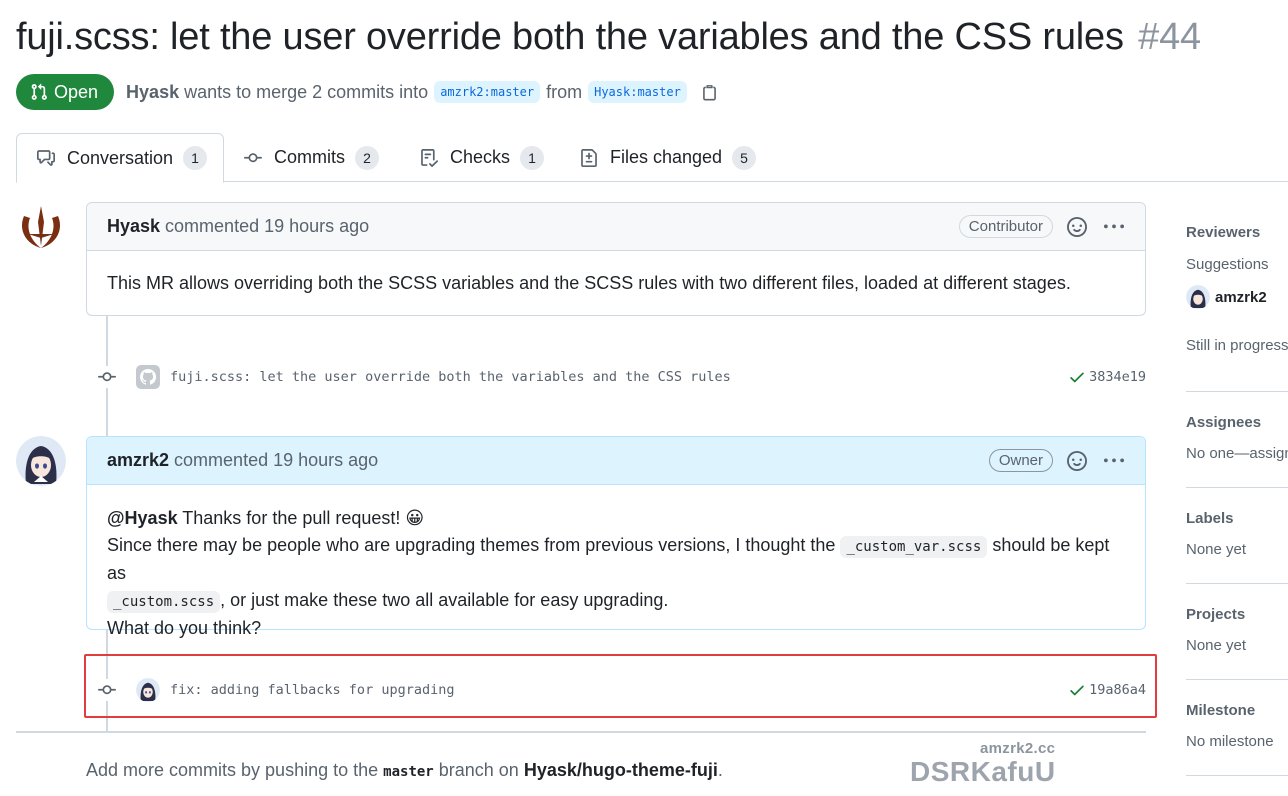 The height and width of the screenshot is (796, 1288). Describe the element at coordinates (1107, 377) in the screenshot. I see `commit-sha: 3834e19` at that location.